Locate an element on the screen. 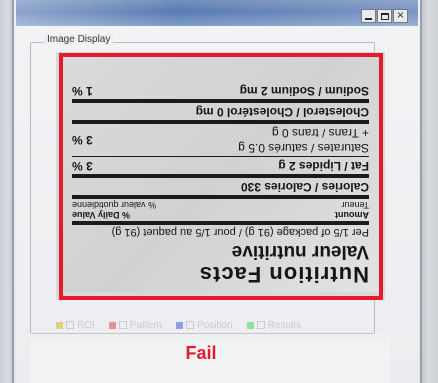 This screenshot has width=438, height=383. position-color-swatch is located at coordinates (180, 325).